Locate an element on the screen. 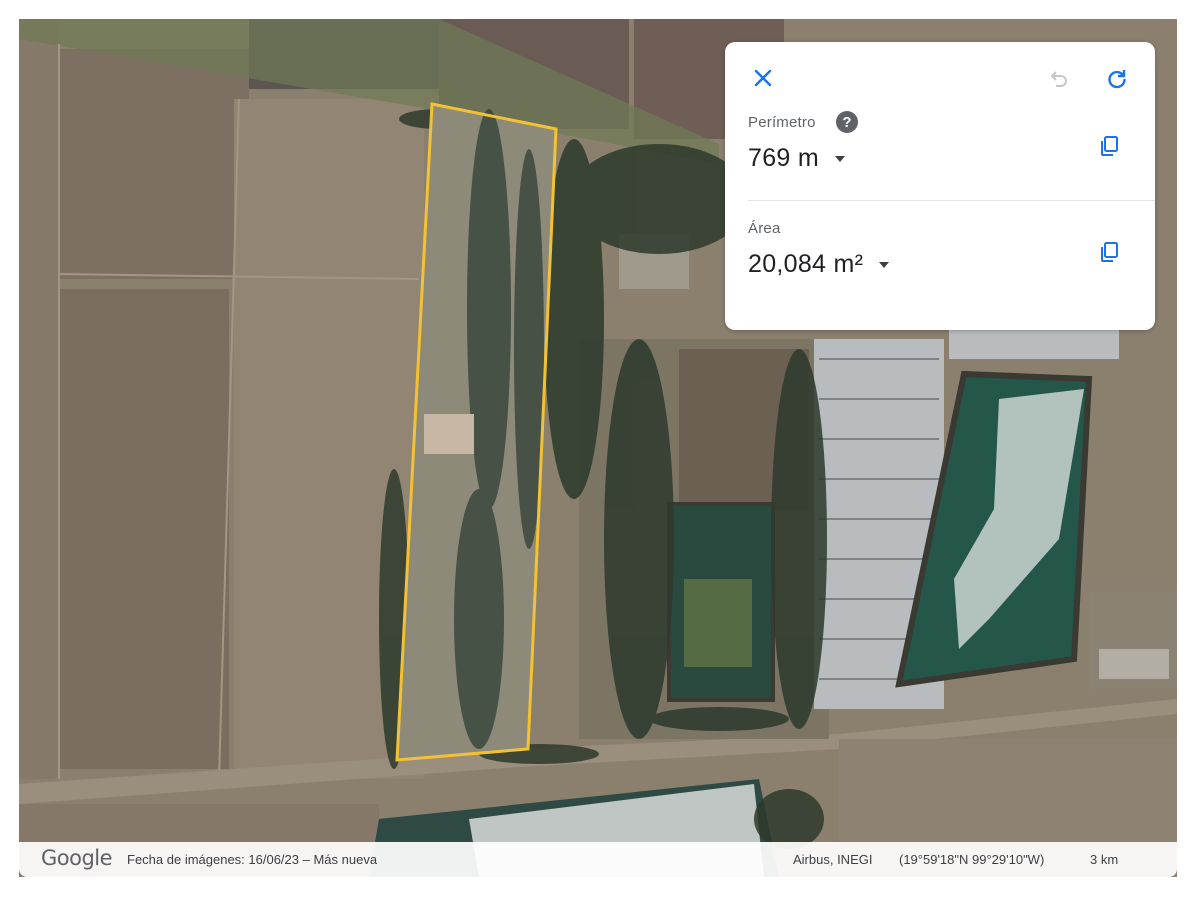 This screenshot has width=1200, height=898. redo-button is located at coordinates (1117, 78).